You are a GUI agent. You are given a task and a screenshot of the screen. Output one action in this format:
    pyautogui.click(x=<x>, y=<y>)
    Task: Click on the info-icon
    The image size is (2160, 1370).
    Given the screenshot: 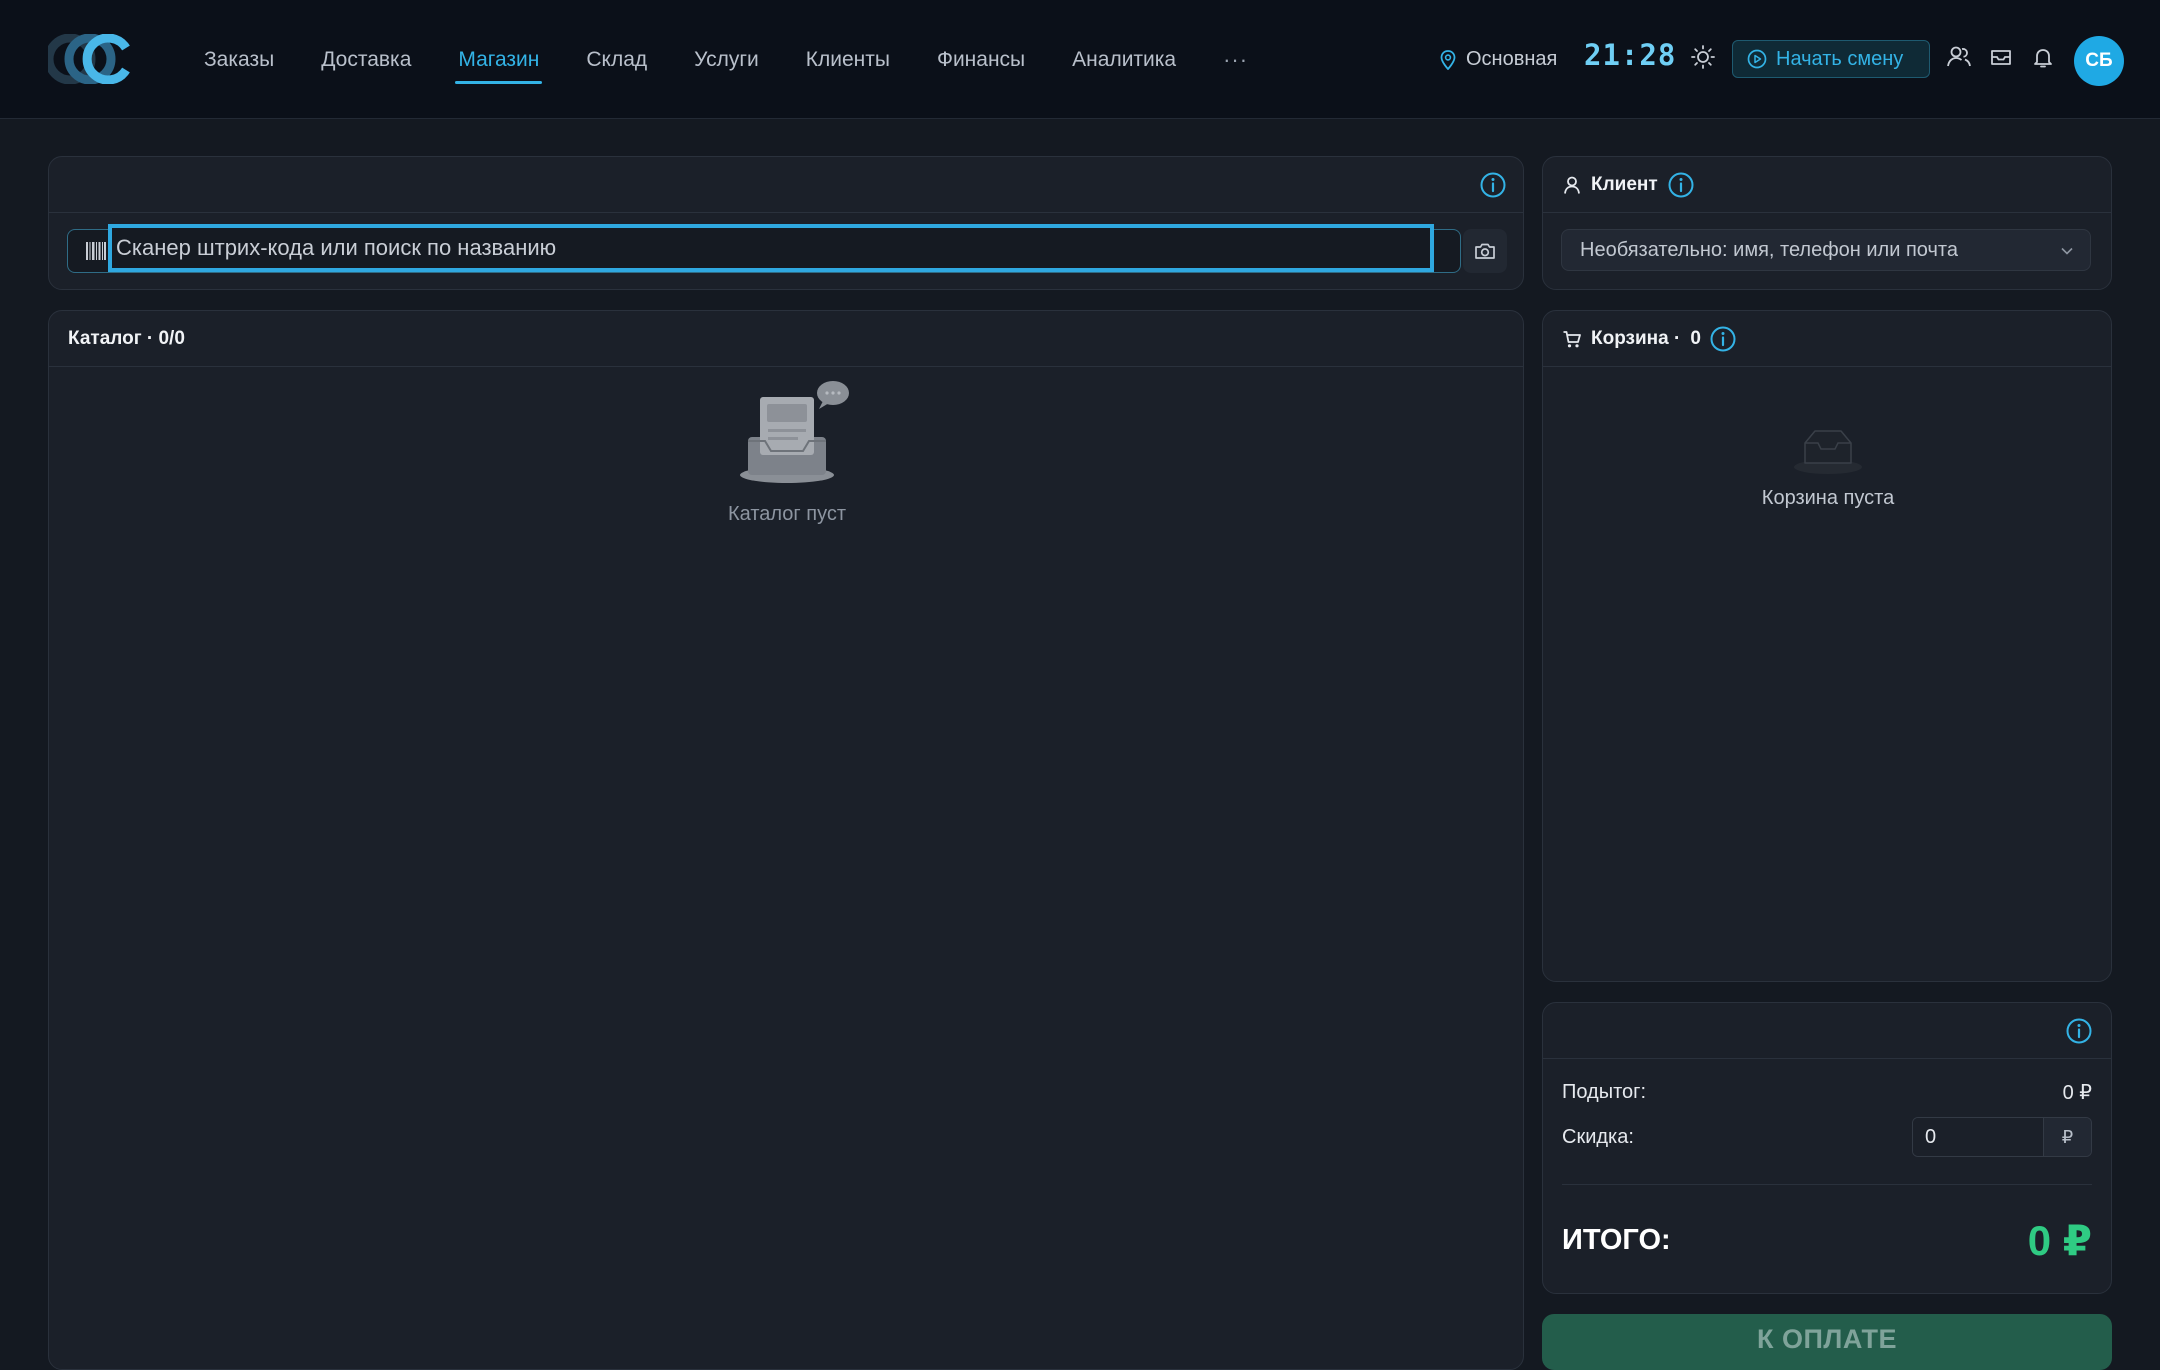 What is the action you would take?
    pyautogui.click(x=1493, y=185)
    